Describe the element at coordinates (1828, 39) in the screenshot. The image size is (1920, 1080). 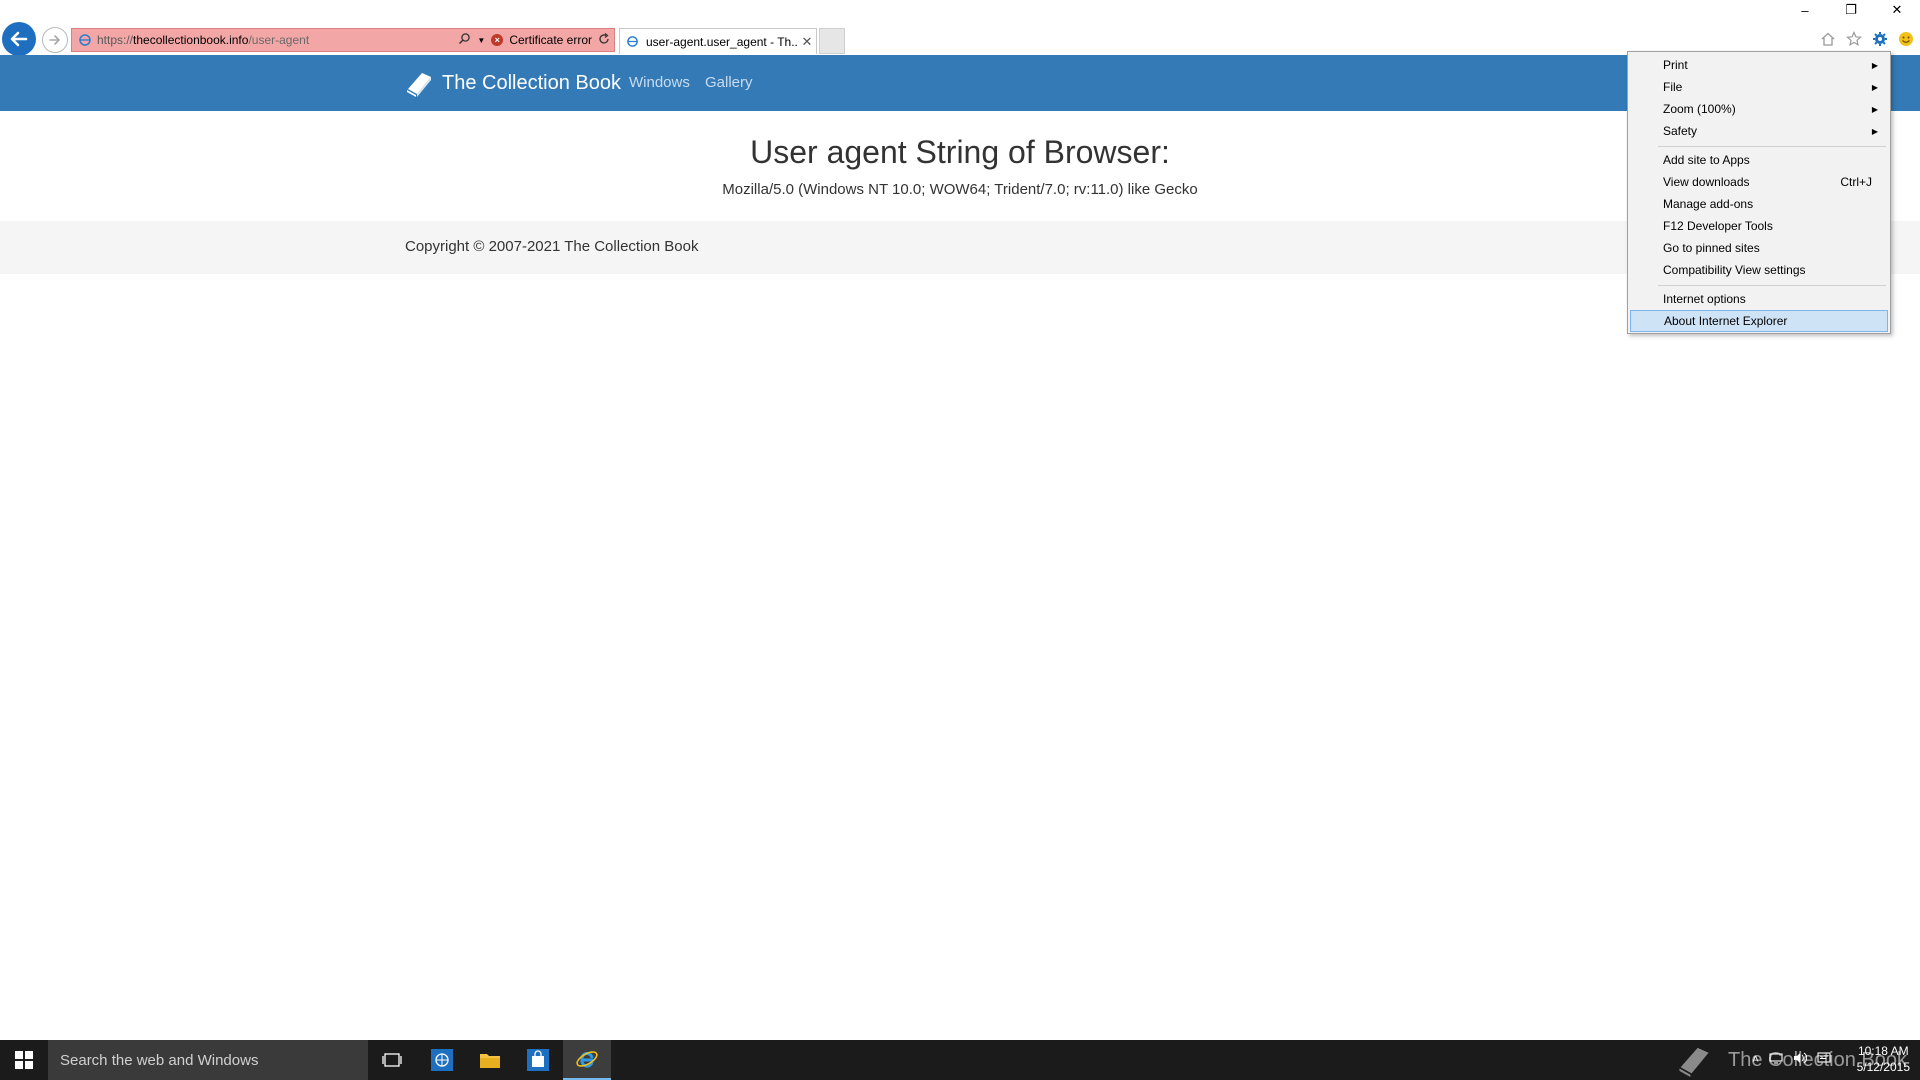
I see `home-icon` at that location.